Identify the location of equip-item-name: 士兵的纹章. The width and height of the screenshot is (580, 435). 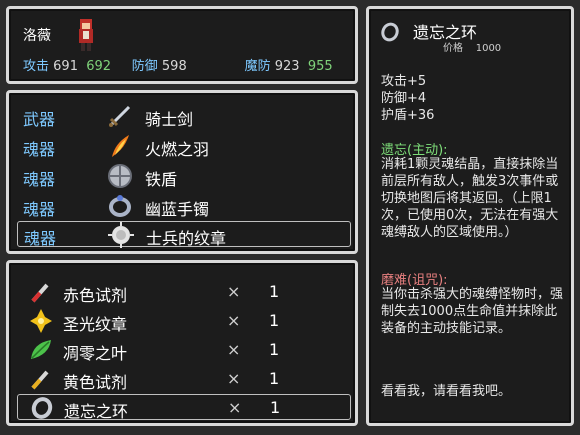
(186, 238).